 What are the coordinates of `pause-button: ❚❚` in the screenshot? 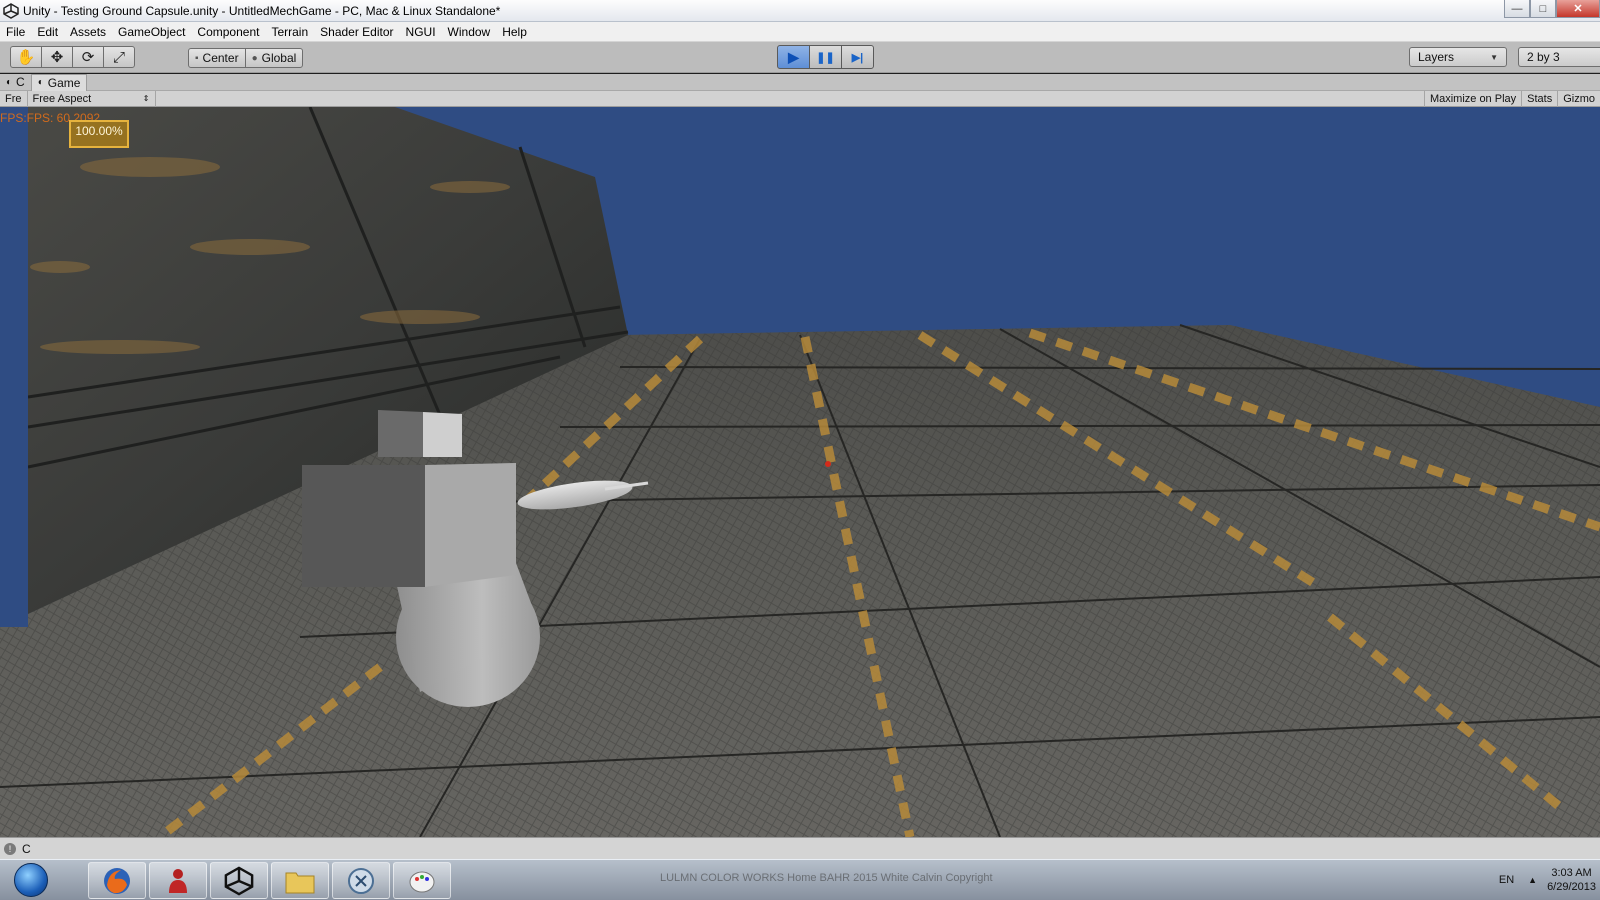 It's located at (825, 57).